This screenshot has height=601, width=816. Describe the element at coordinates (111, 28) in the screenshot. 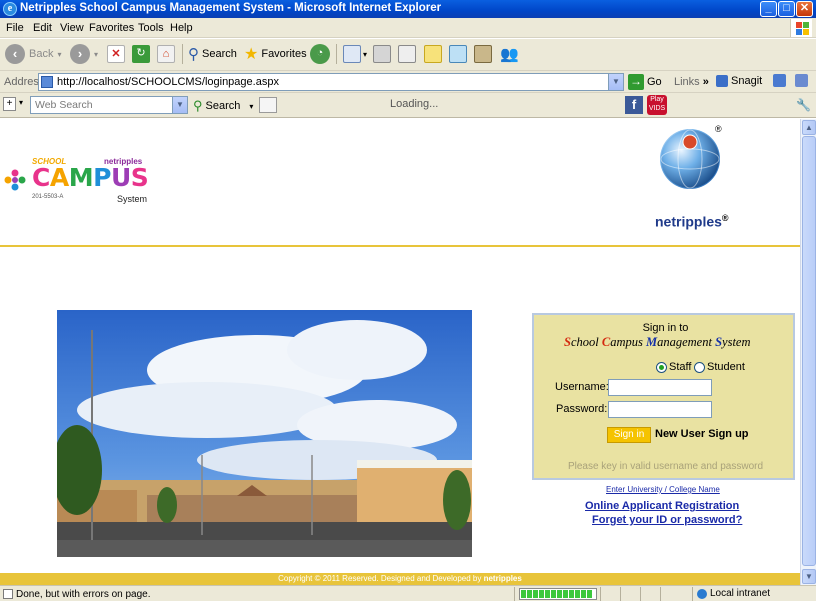

I see `menu-favorites: Favorites` at that location.